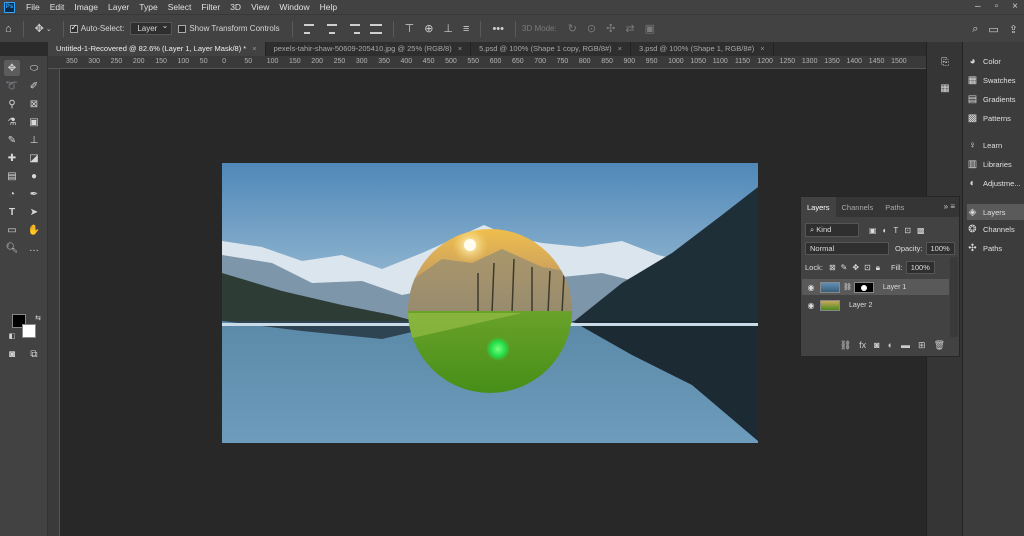  I want to click on trash-icon: 🗑︎, so click(939, 345).